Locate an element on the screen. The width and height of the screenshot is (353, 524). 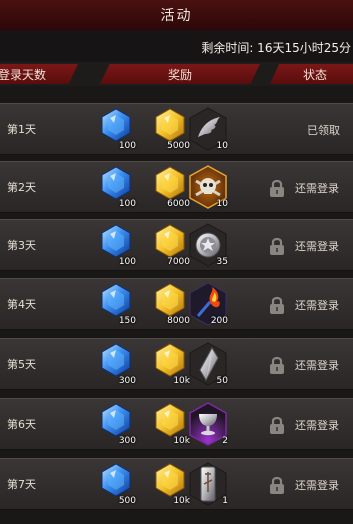
reward-quantity: 50 is located at coordinates (222, 381).